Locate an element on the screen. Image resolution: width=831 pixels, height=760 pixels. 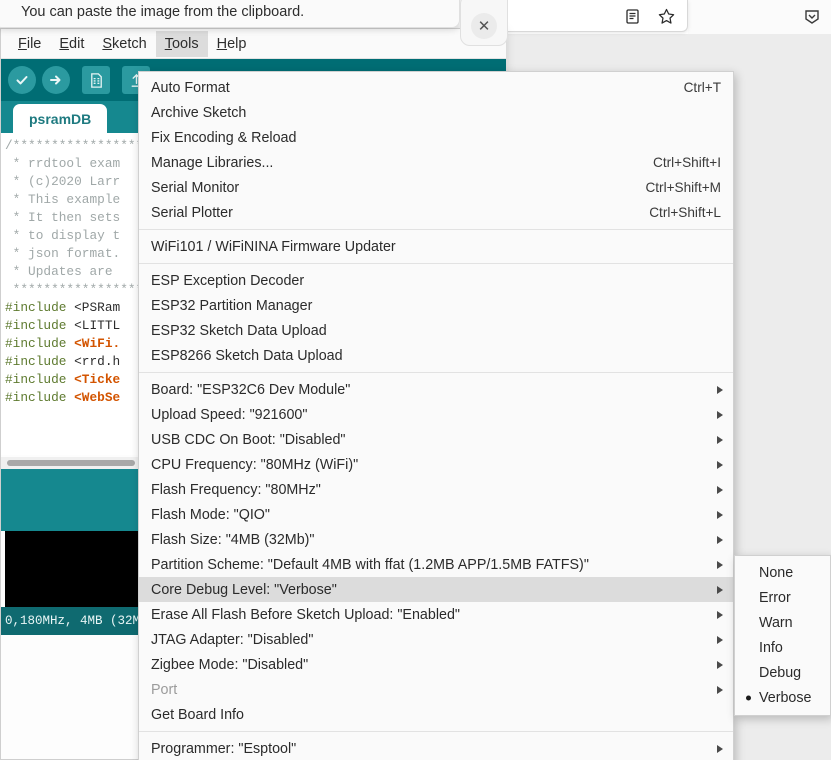
menu-item-label: Fix Encoding & Reload is located at coordinates (224, 137).